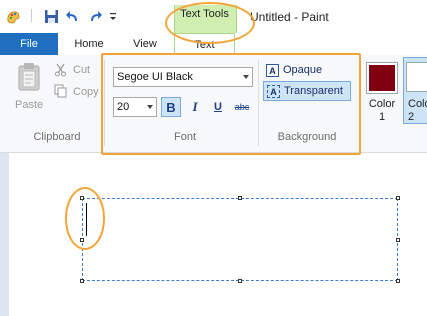 The height and width of the screenshot is (316, 427). What do you see at coordinates (382, 104) in the screenshot?
I see `color1-label-text: Color` at bounding box center [382, 104].